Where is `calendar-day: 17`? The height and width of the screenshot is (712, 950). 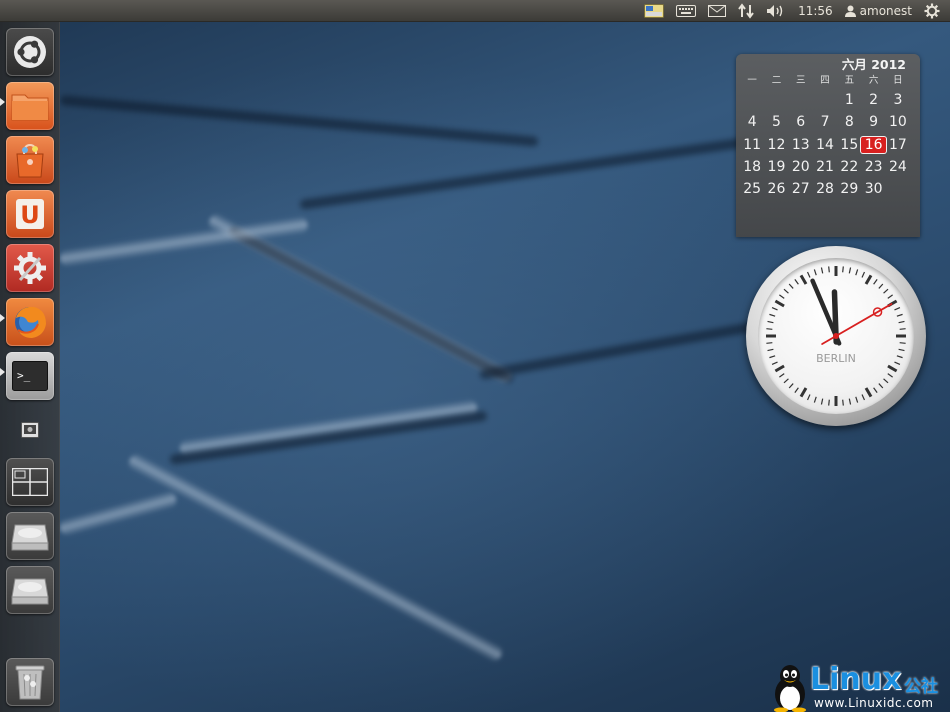 calendar-day: 17 is located at coordinates (898, 145).